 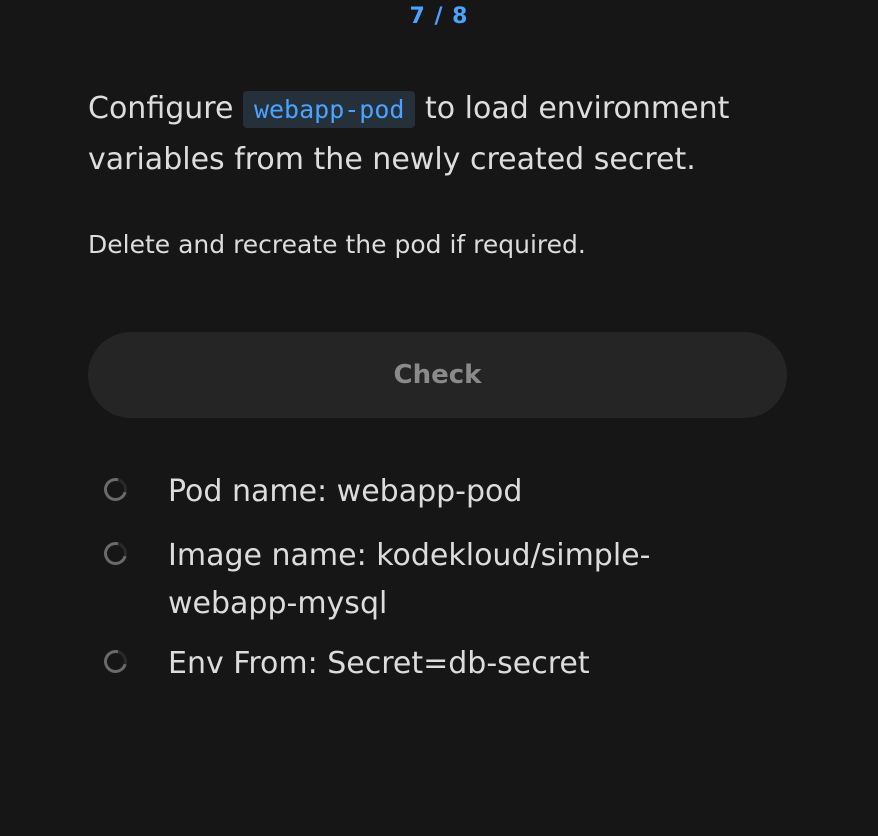 What do you see at coordinates (379, 663) in the screenshot?
I see `criterion-label: Env From: Secret=db-secret` at bounding box center [379, 663].